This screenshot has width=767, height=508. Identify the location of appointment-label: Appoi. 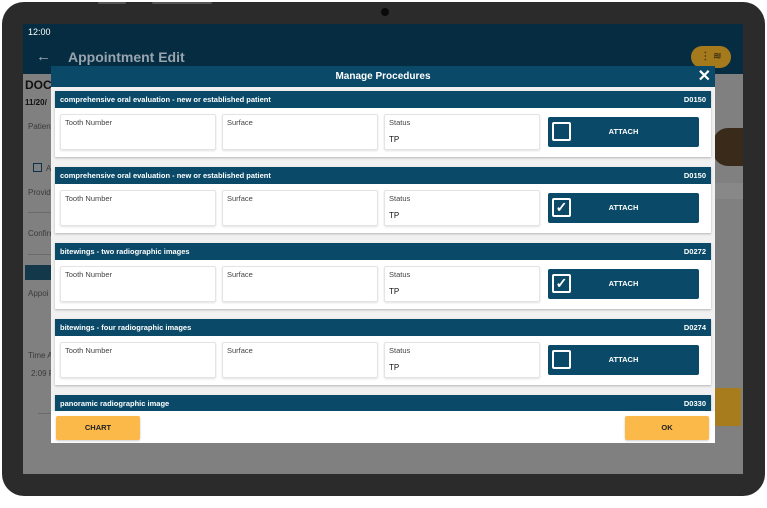
(38, 293).